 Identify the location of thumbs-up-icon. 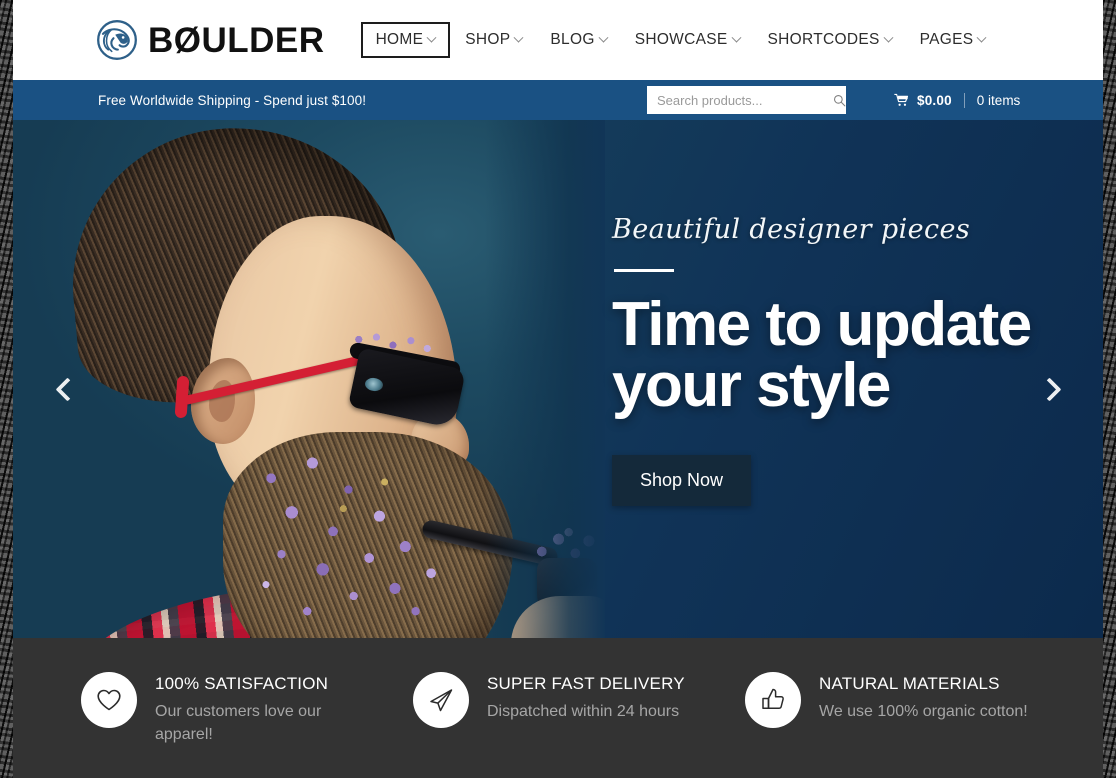
(773, 698).